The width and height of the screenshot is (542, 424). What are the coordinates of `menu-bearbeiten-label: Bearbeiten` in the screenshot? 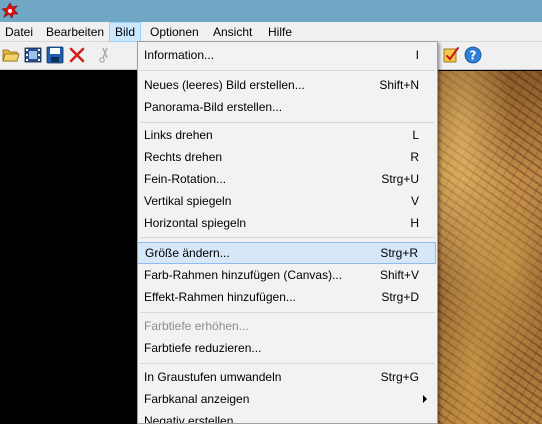 It's located at (75, 32).